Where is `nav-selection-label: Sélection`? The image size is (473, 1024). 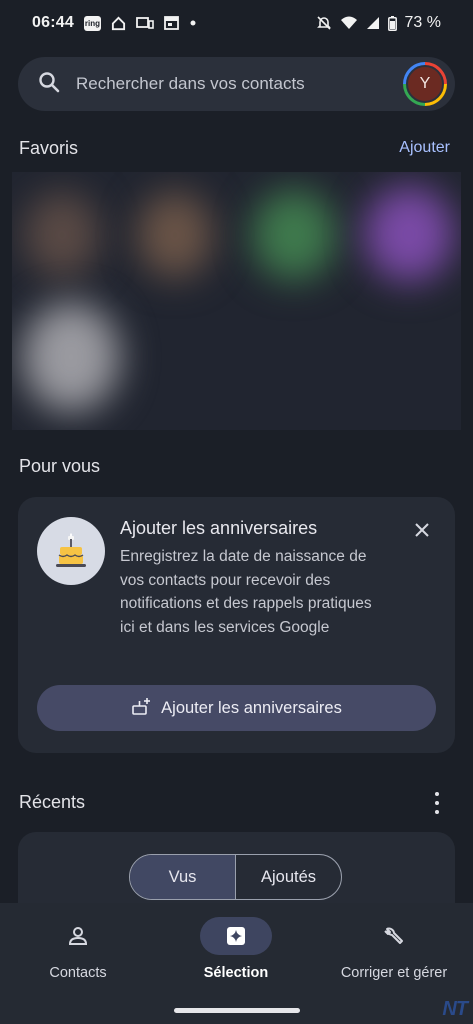 nav-selection-label: Sélection is located at coordinates (236, 973).